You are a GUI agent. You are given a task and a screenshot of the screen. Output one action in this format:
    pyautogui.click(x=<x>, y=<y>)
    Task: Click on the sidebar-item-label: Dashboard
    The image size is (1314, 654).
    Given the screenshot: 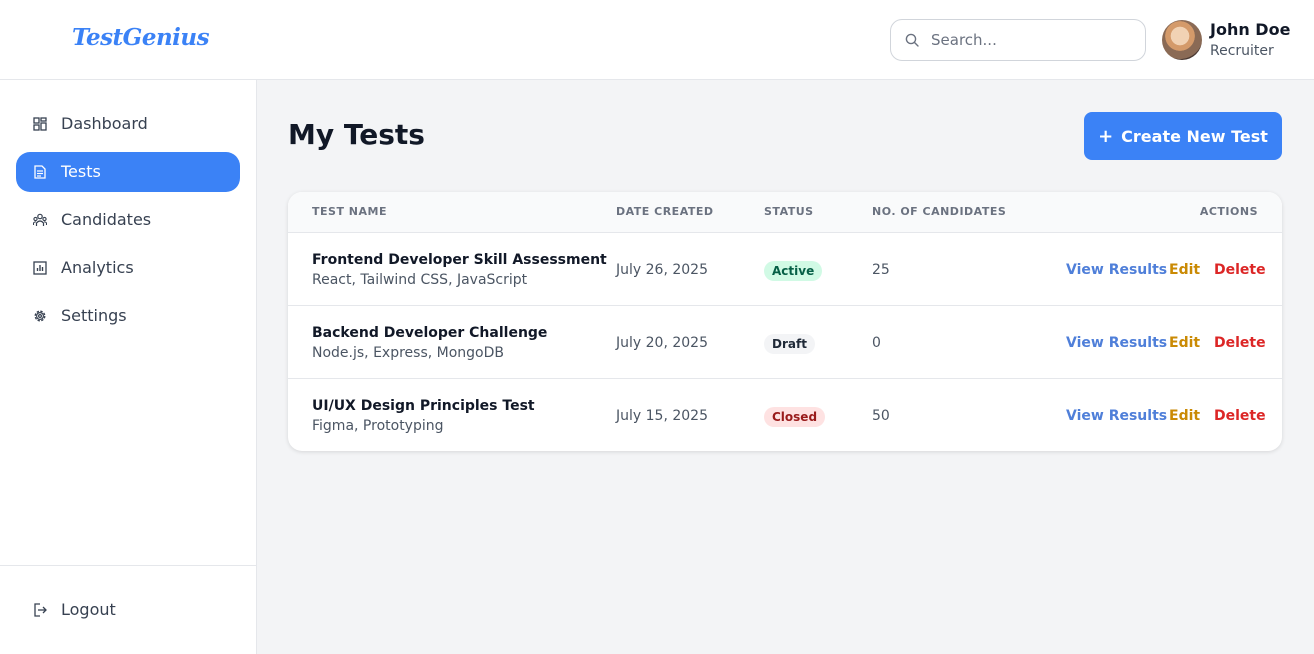 What is the action you would take?
    pyautogui.click(x=104, y=123)
    